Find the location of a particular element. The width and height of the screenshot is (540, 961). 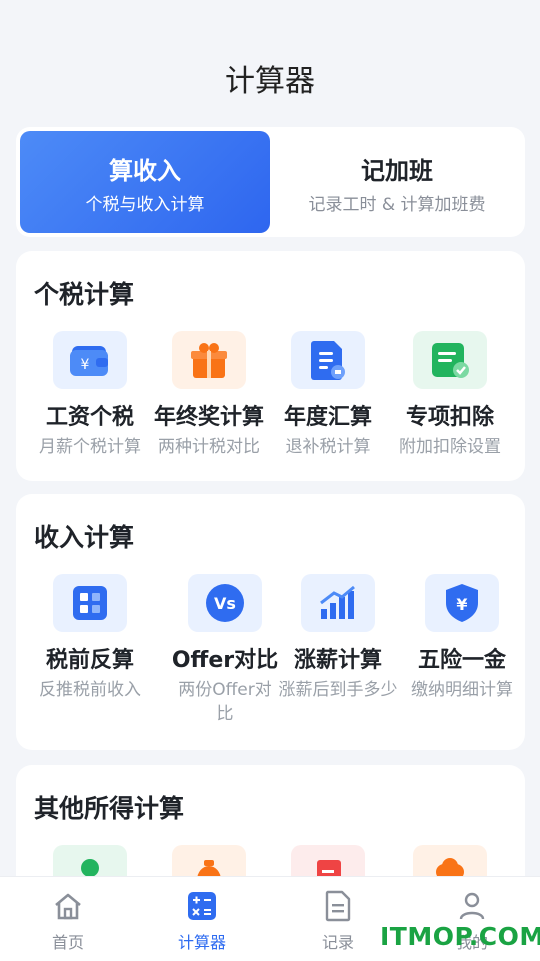

tab-income: 算收入 个税与收入计算 is located at coordinates (145, 182).